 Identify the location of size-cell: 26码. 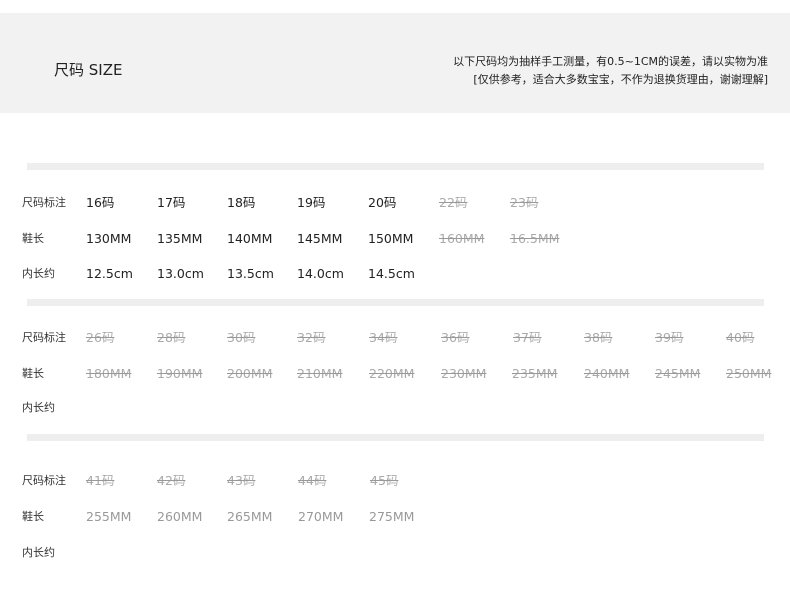
(100, 337).